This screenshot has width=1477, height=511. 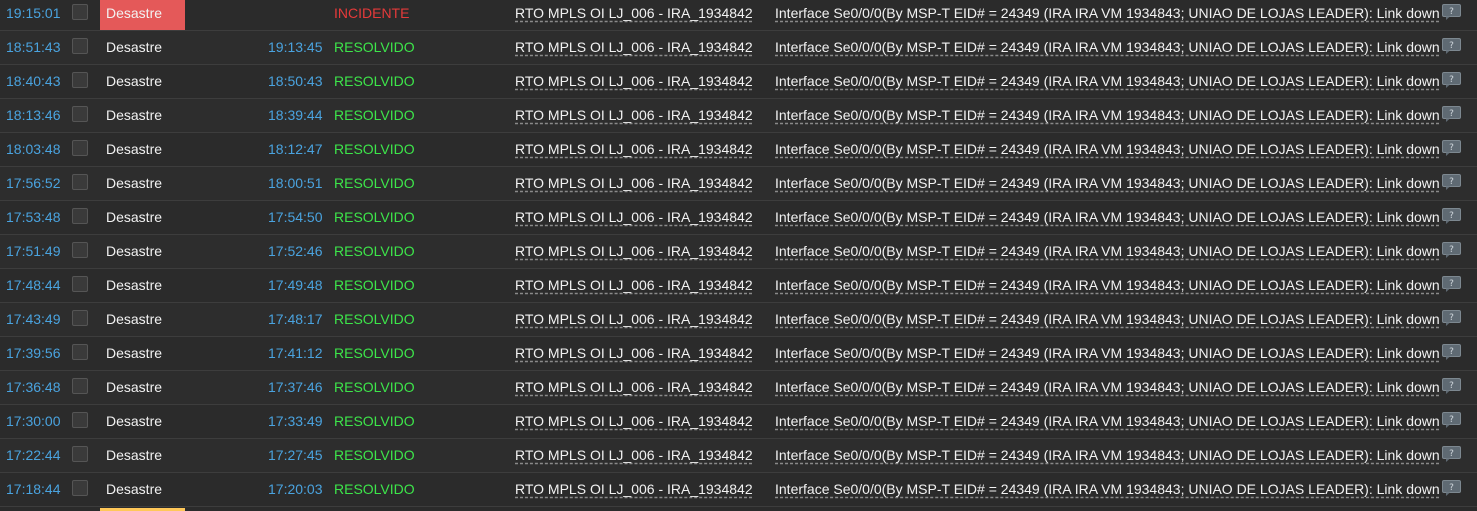 What do you see at coordinates (33, 421) in the screenshot?
I see `start-time-link: 17:30:00` at bounding box center [33, 421].